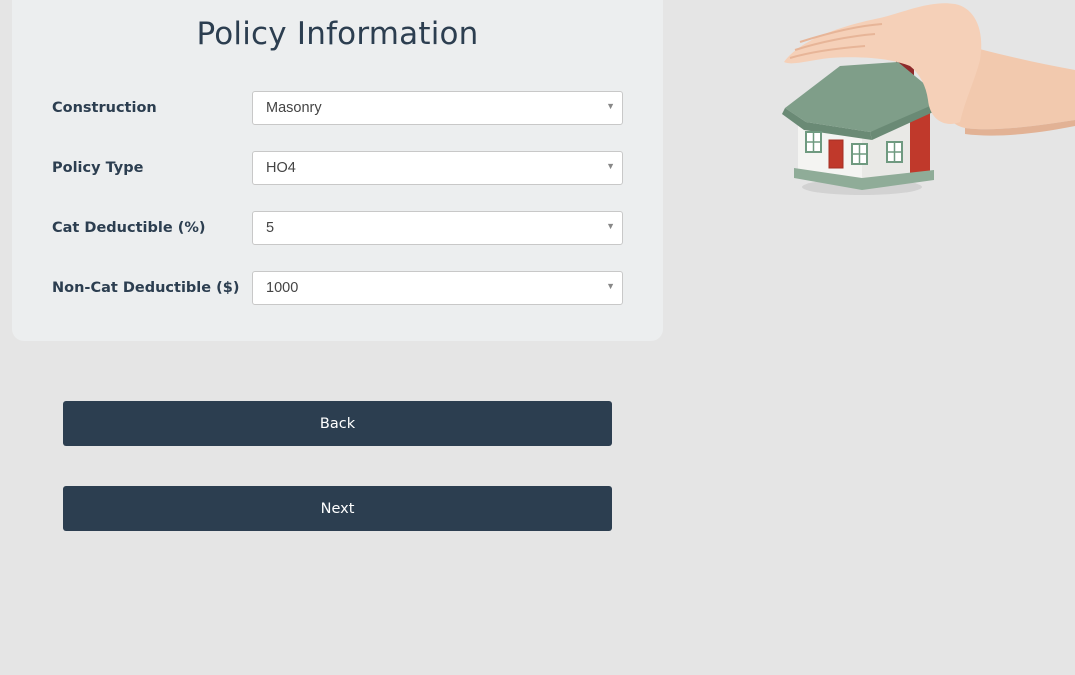 This screenshot has width=1075, height=675. What do you see at coordinates (437, 288) in the screenshot?
I see `non-cat-deductible-select: 1000 ▼` at bounding box center [437, 288].